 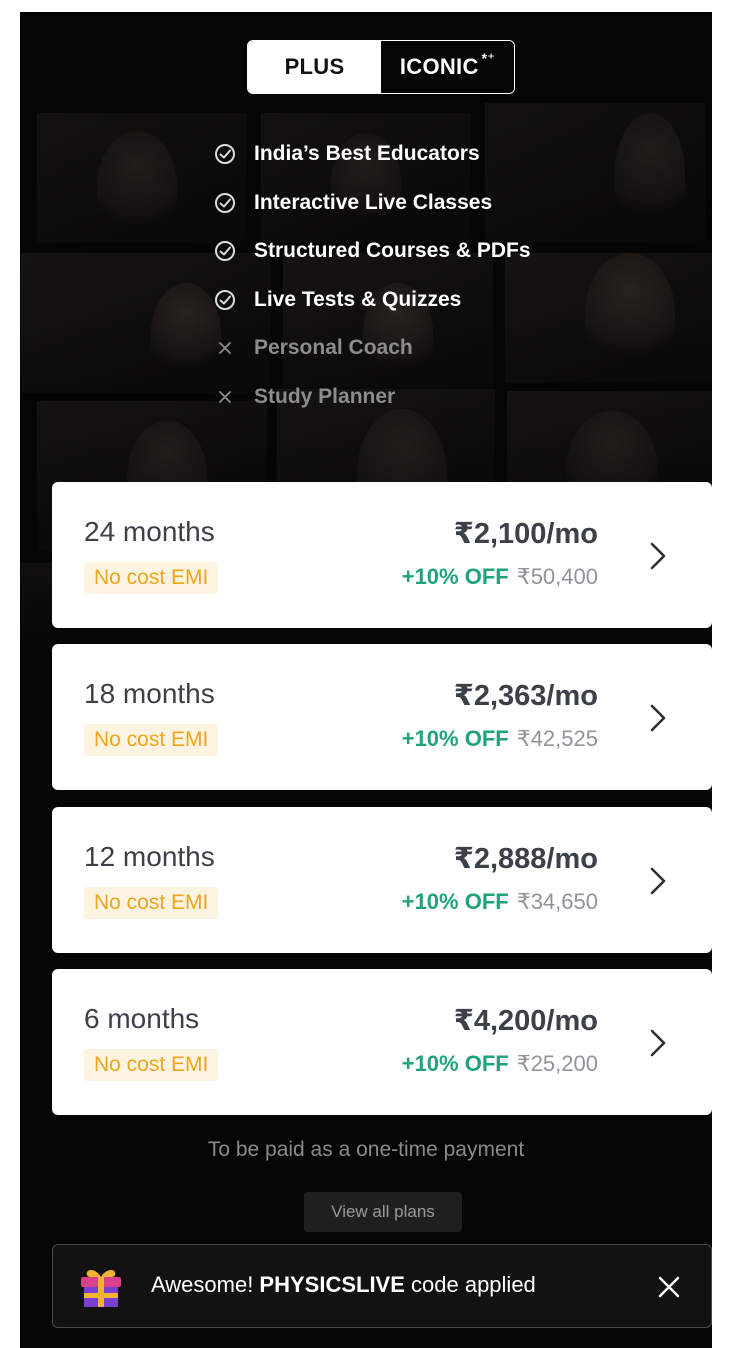 I want to click on plan-price-details: +10% OFF ₹42,525, so click(x=500, y=739).